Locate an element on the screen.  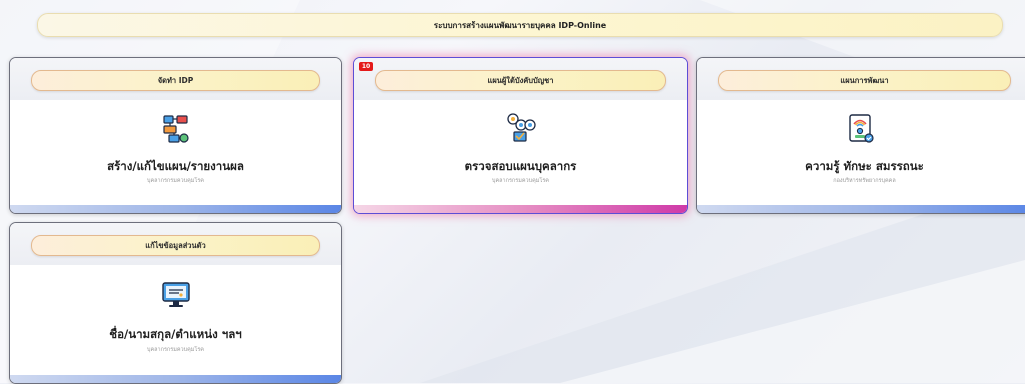
card-header: จัดทำ IDP is located at coordinates (175, 79).